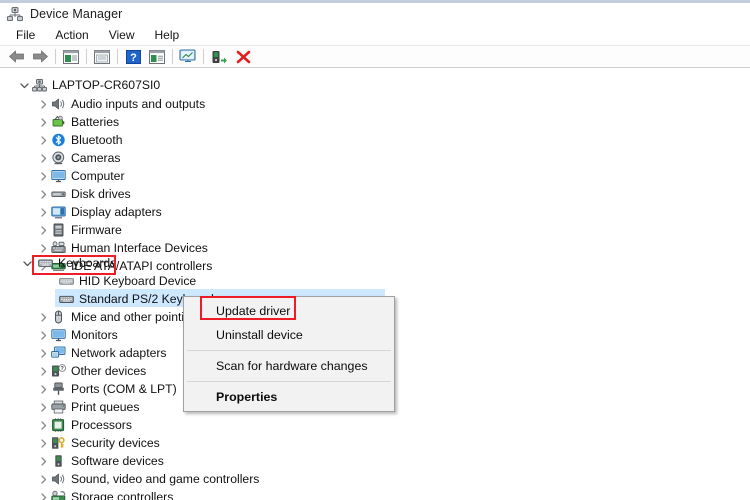  What do you see at coordinates (375, 56) in the screenshot?
I see `toolbar: ?` at bounding box center [375, 56].